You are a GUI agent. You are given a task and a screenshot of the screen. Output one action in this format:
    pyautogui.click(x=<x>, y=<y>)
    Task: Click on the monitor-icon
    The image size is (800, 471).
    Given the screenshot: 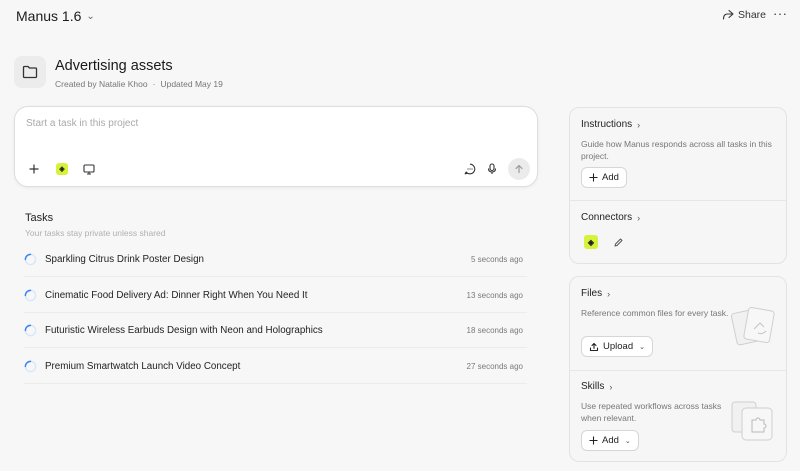 What is the action you would take?
    pyautogui.click(x=89, y=169)
    